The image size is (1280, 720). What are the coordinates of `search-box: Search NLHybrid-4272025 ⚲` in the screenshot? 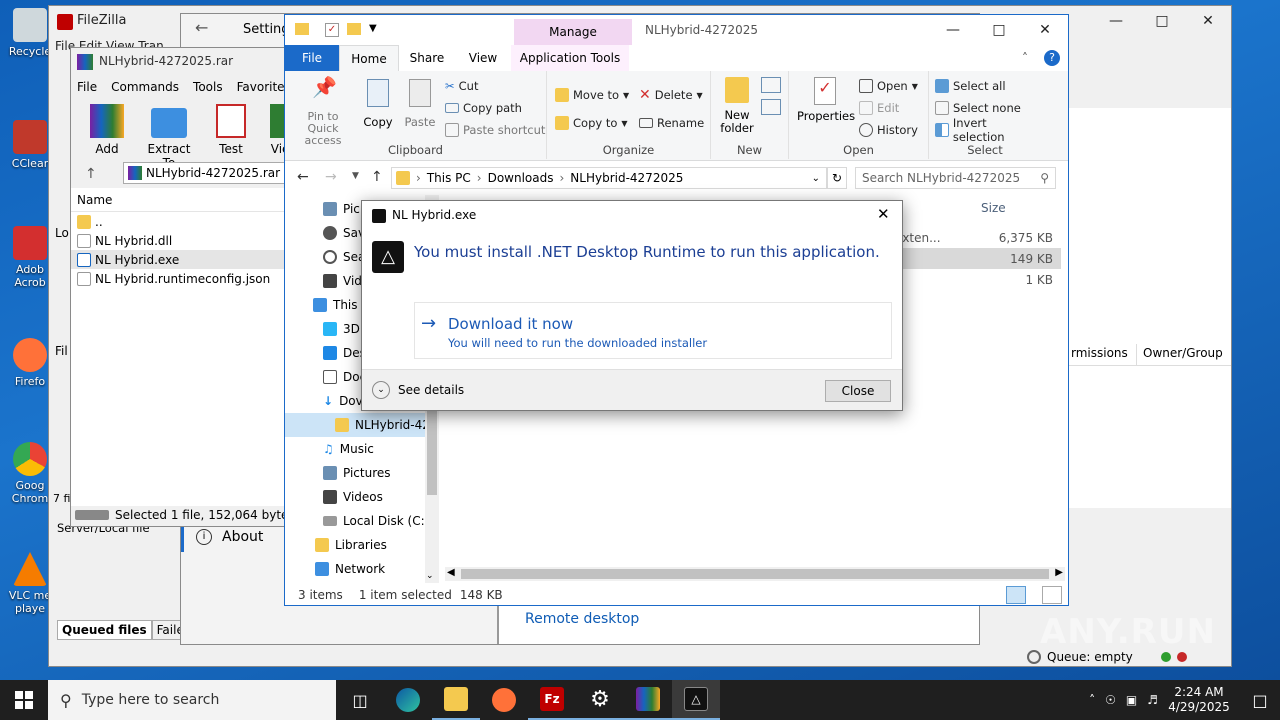 It's located at (955, 178).